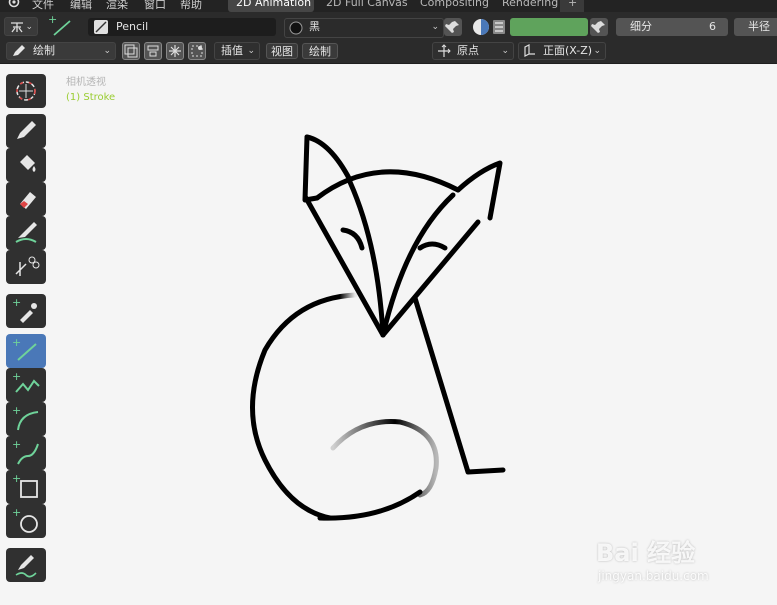 The image size is (777, 605). Describe the element at coordinates (499, 28) in the screenshot. I see `vertex-color-icon` at that location.